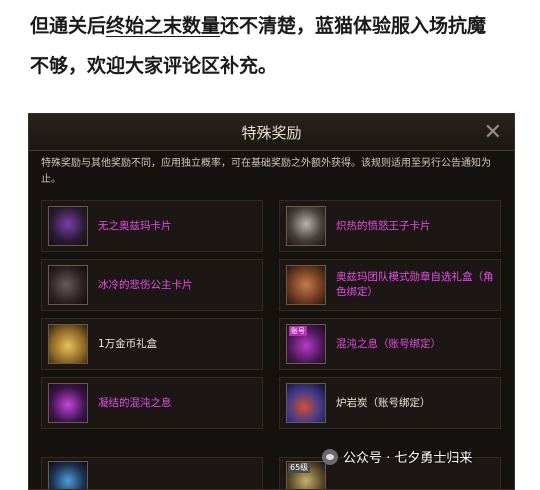 This screenshot has height=490, width=540. What do you see at coordinates (306, 285) in the screenshot?
I see `chest-icon` at bounding box center [306, 285].